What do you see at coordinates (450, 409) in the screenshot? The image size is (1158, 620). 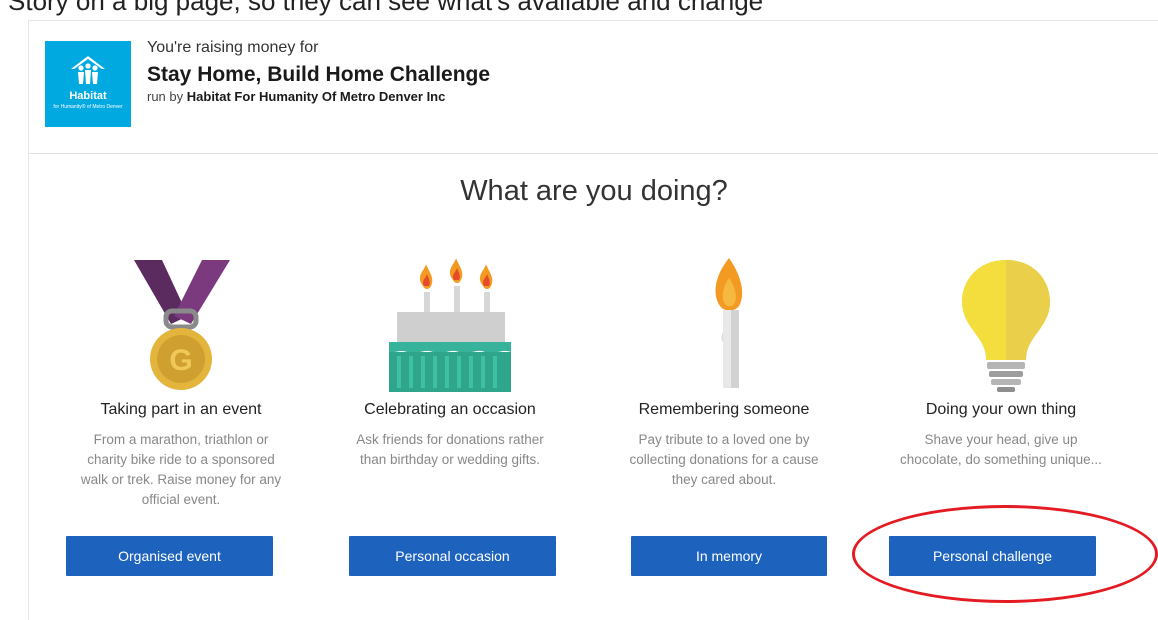 I see `option-title: Celebrating an occasion` at bounding box center [450, 409].